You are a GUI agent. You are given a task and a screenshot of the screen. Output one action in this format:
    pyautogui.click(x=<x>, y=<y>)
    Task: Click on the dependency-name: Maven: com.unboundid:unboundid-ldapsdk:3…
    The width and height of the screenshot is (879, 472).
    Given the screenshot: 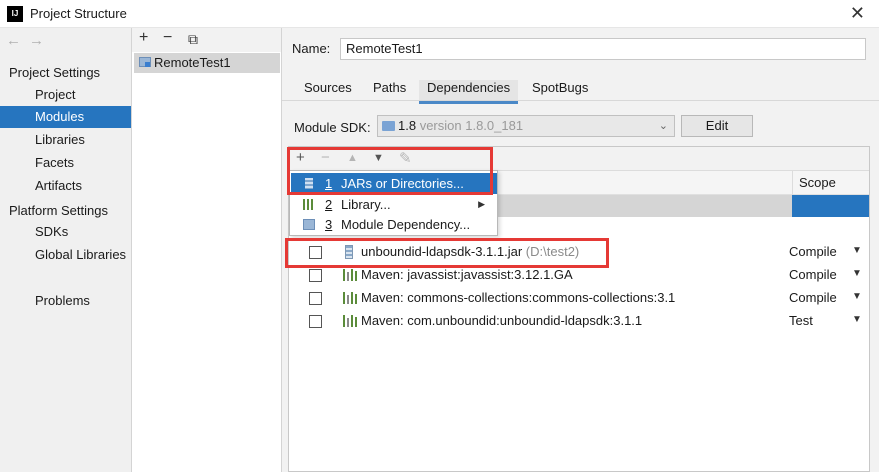 What is the action you would take?
    pyautogui.click(x=502, y=320)
    